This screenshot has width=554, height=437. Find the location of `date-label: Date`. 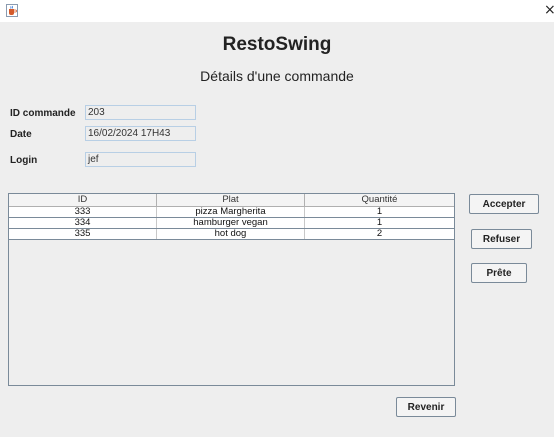

date-label: Date is located at coordinates (21, 134).